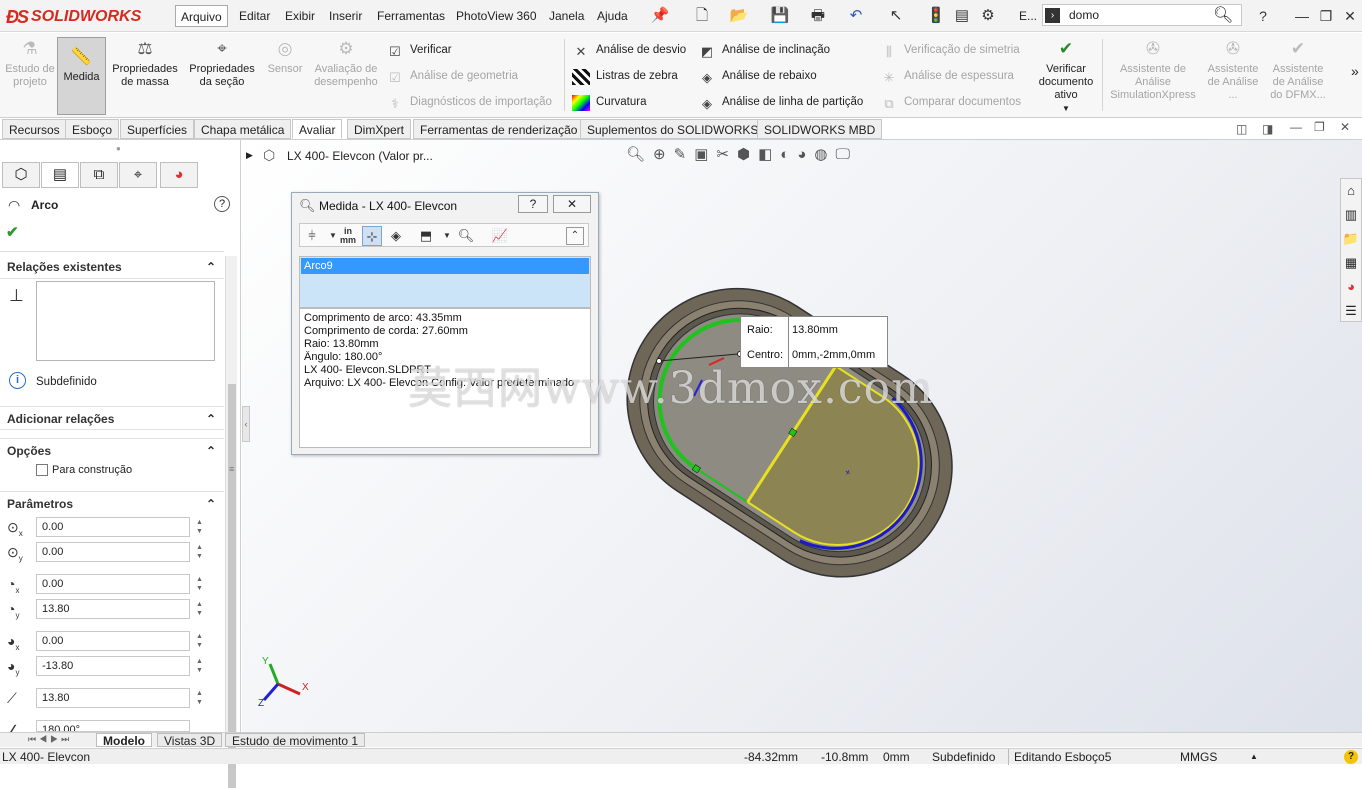  What do you see at coordinates (113, 584) in the screenshot?
I see `start-x-field: 0.00` at bounding box center [113, 584].